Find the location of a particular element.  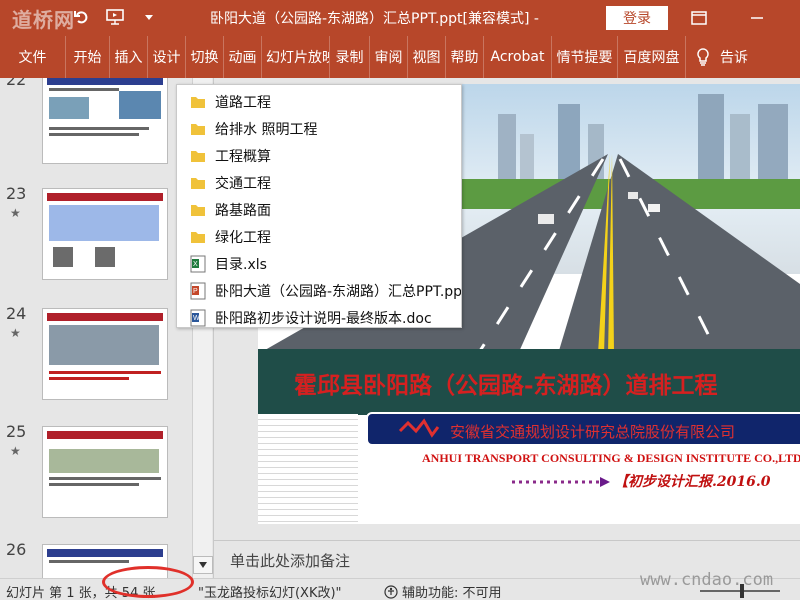

tab-acrobat: Acrobat is located at coordinates (518, 57).